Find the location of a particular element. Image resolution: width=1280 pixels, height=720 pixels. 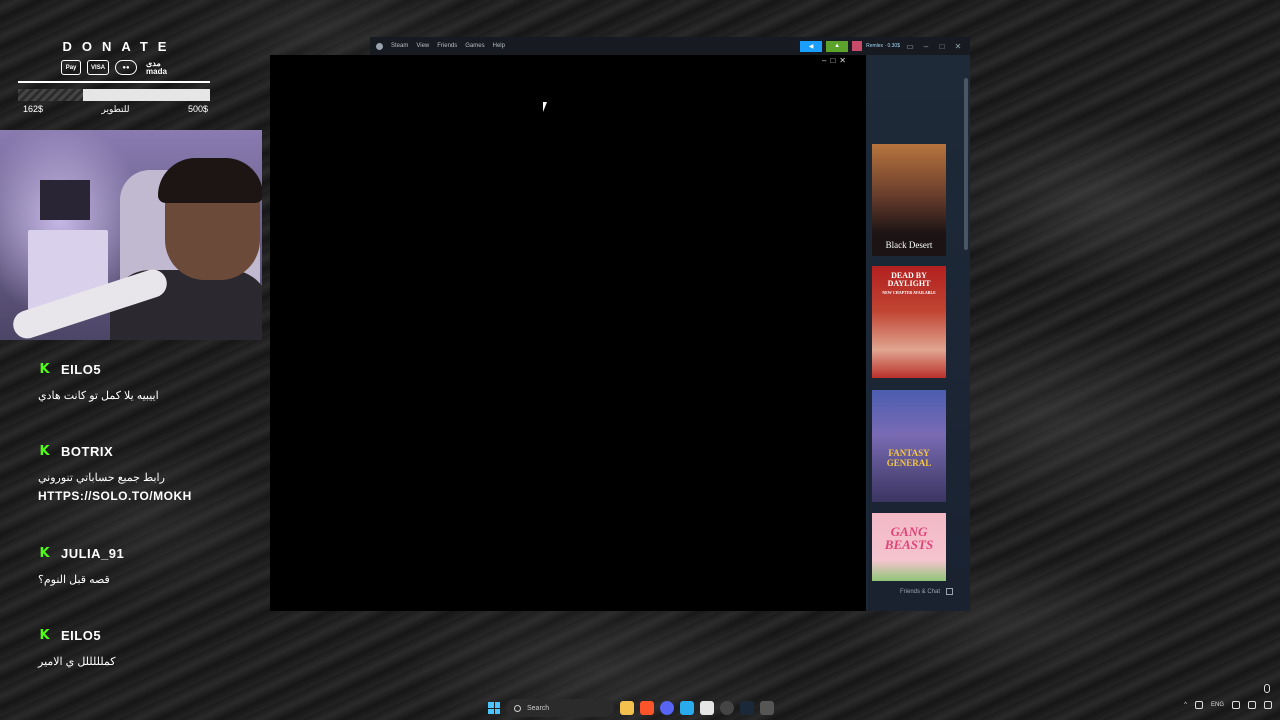

scrollbar is located at coordinates (966, 164).